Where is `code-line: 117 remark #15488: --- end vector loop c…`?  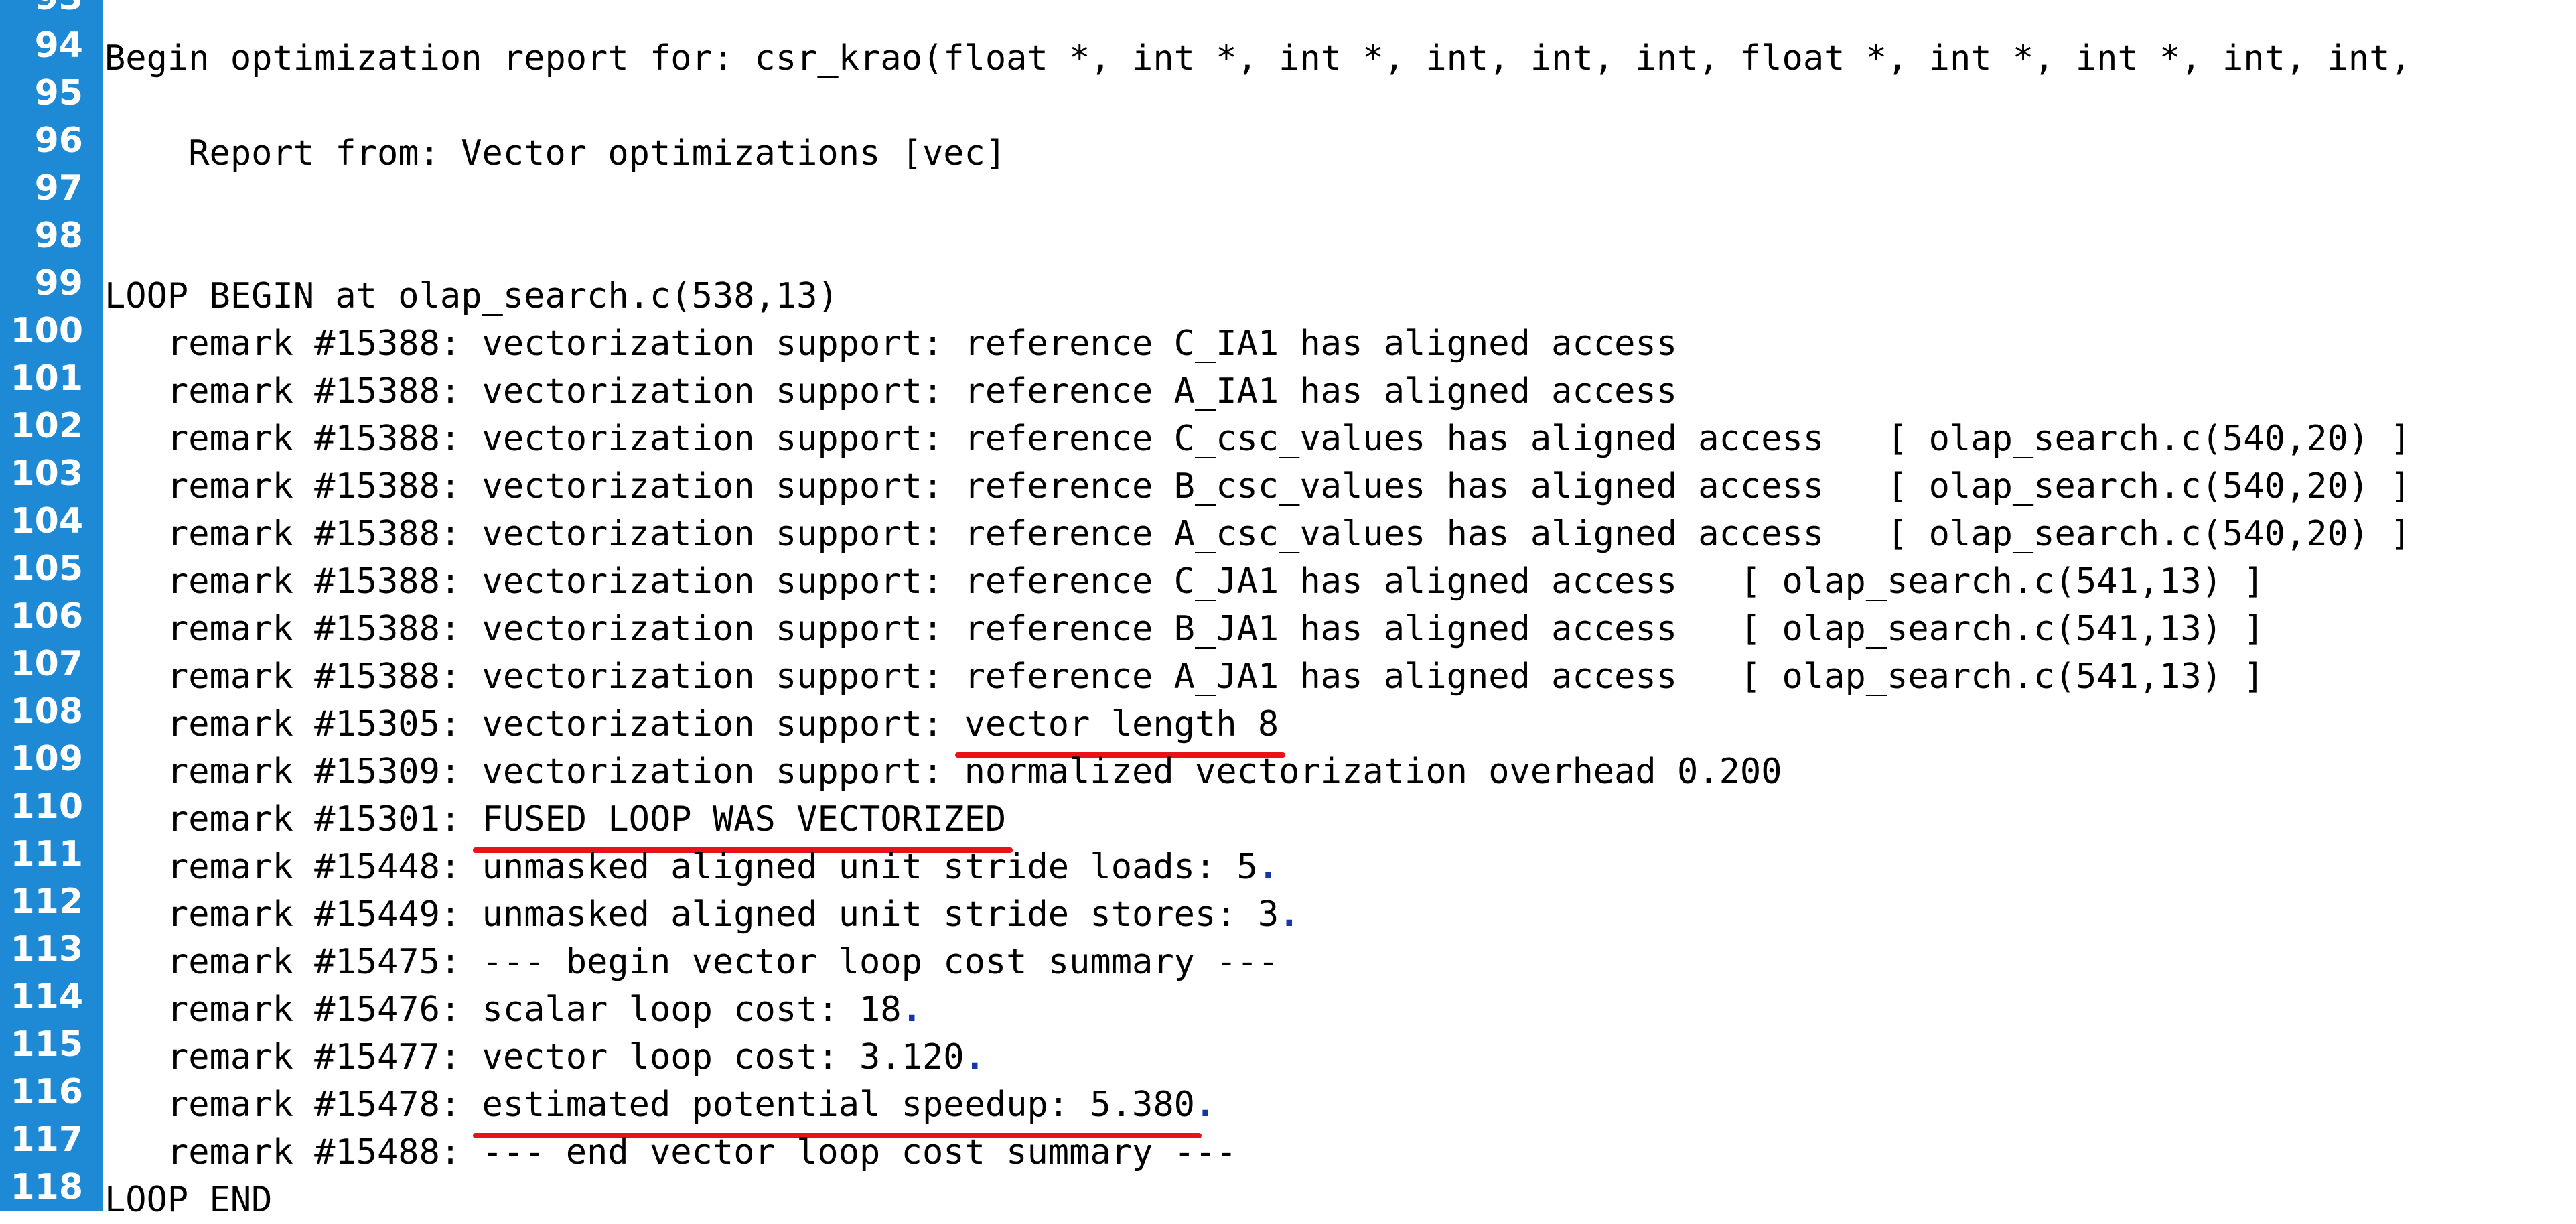 code-line: 117 remark #15488: --- end vector loop c… is located at coordinates (1288, 1137).